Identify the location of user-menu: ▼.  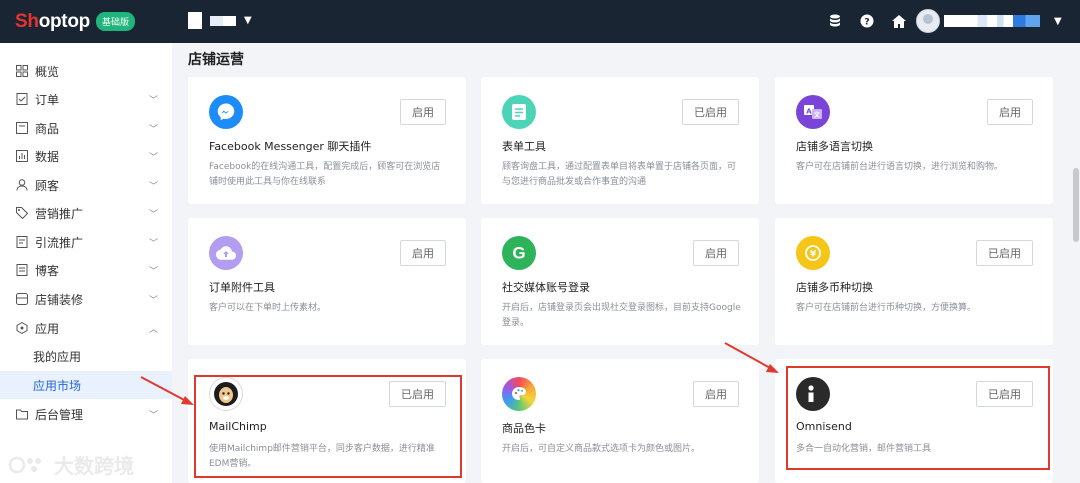
(989, 21).